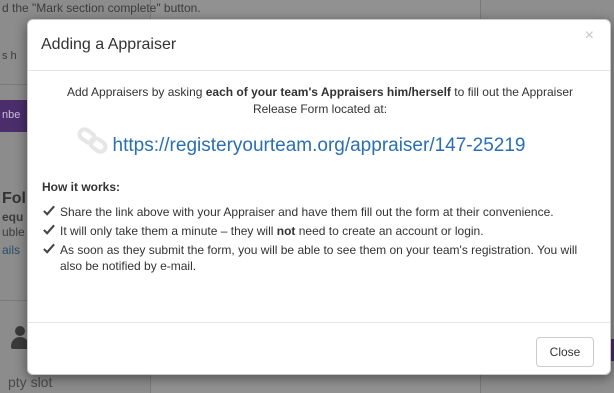 The height and width of the screenshot is (393, 614). Describe the element at coordinates (81, 187) in the screenshot. I see `how-it-works-heading: How it works:` at that location.